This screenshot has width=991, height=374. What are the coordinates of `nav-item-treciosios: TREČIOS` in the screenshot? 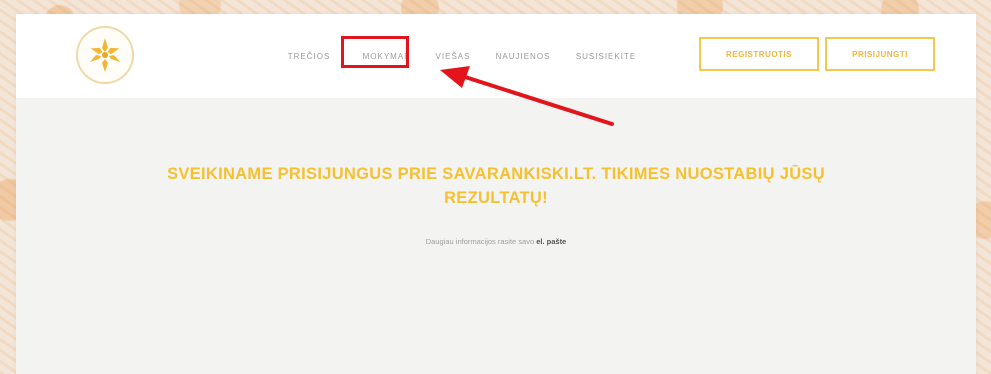 It's located at (309, 56).